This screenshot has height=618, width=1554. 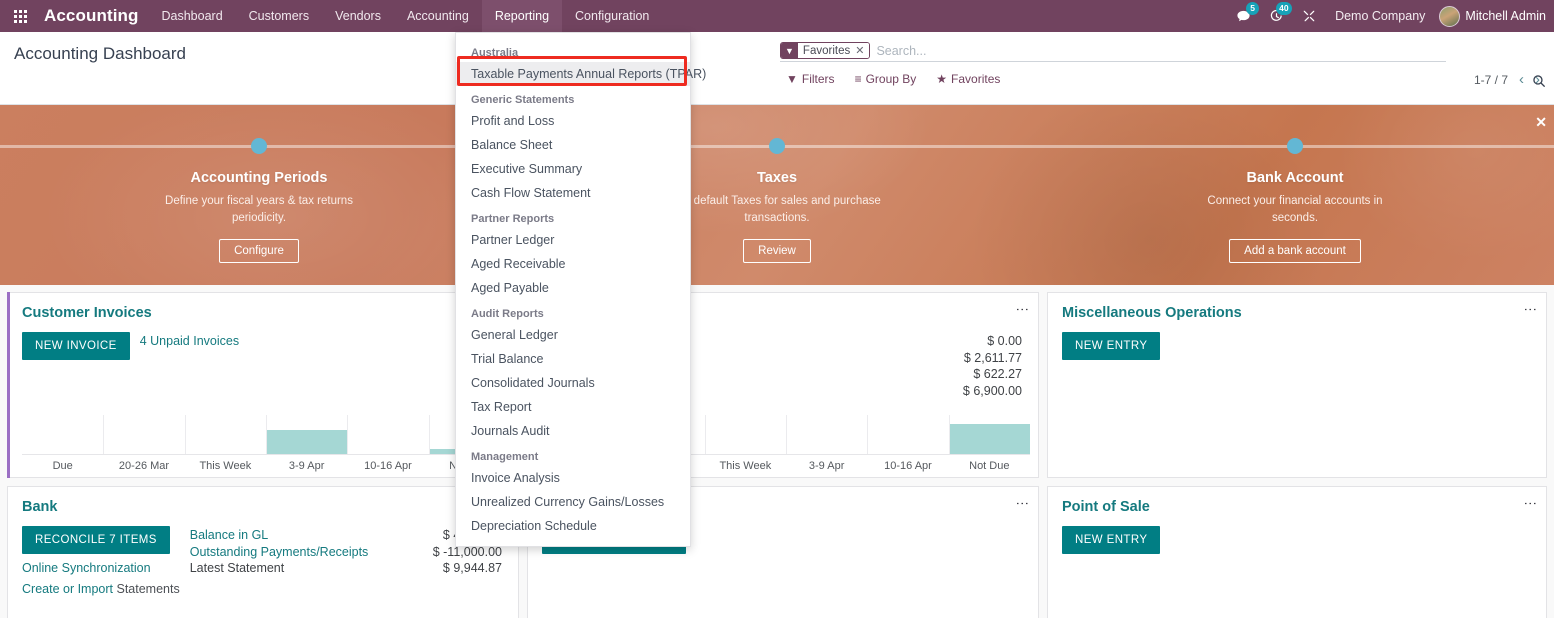 I want to click on stat-label: Outstanding Payments/Receipts, so click(x=279, y=552).